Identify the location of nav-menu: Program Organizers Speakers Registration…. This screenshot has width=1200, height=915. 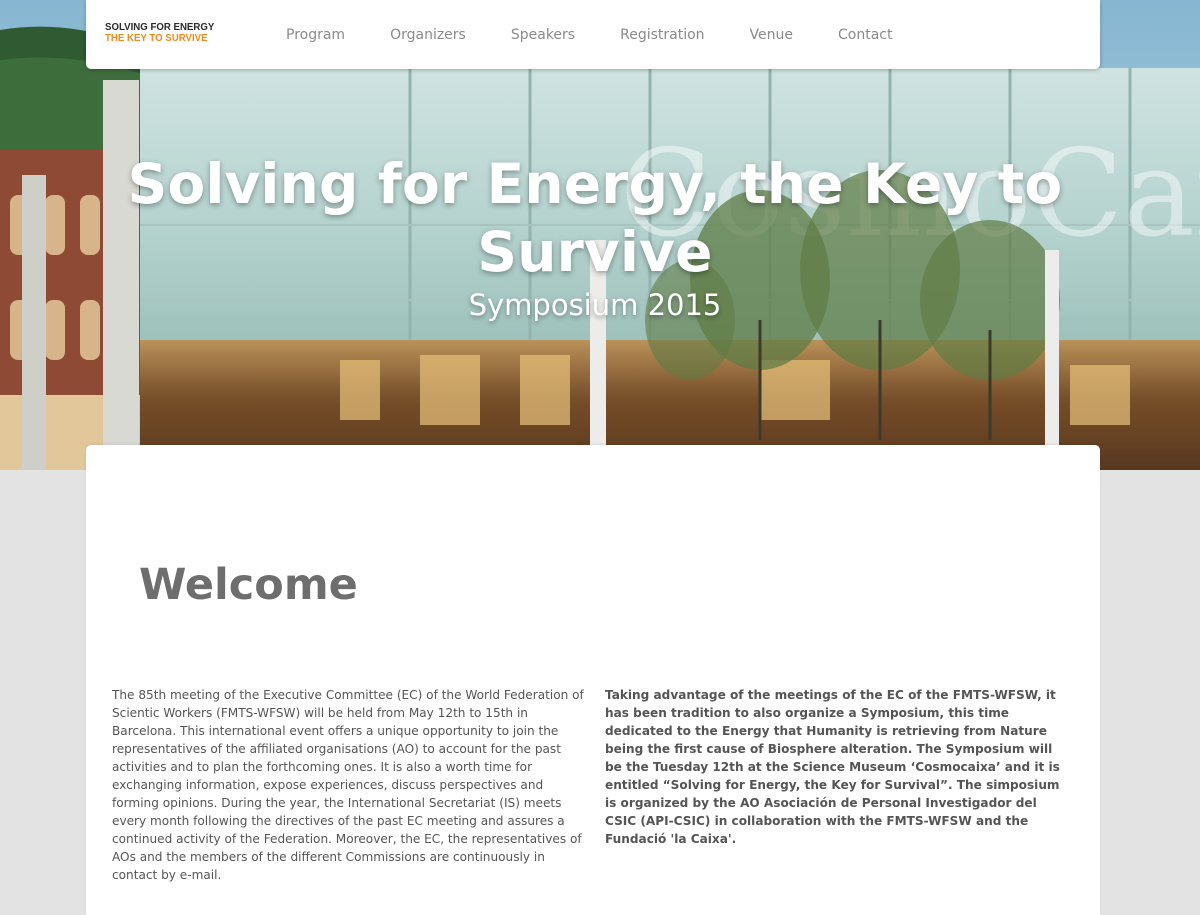
(611, 34).